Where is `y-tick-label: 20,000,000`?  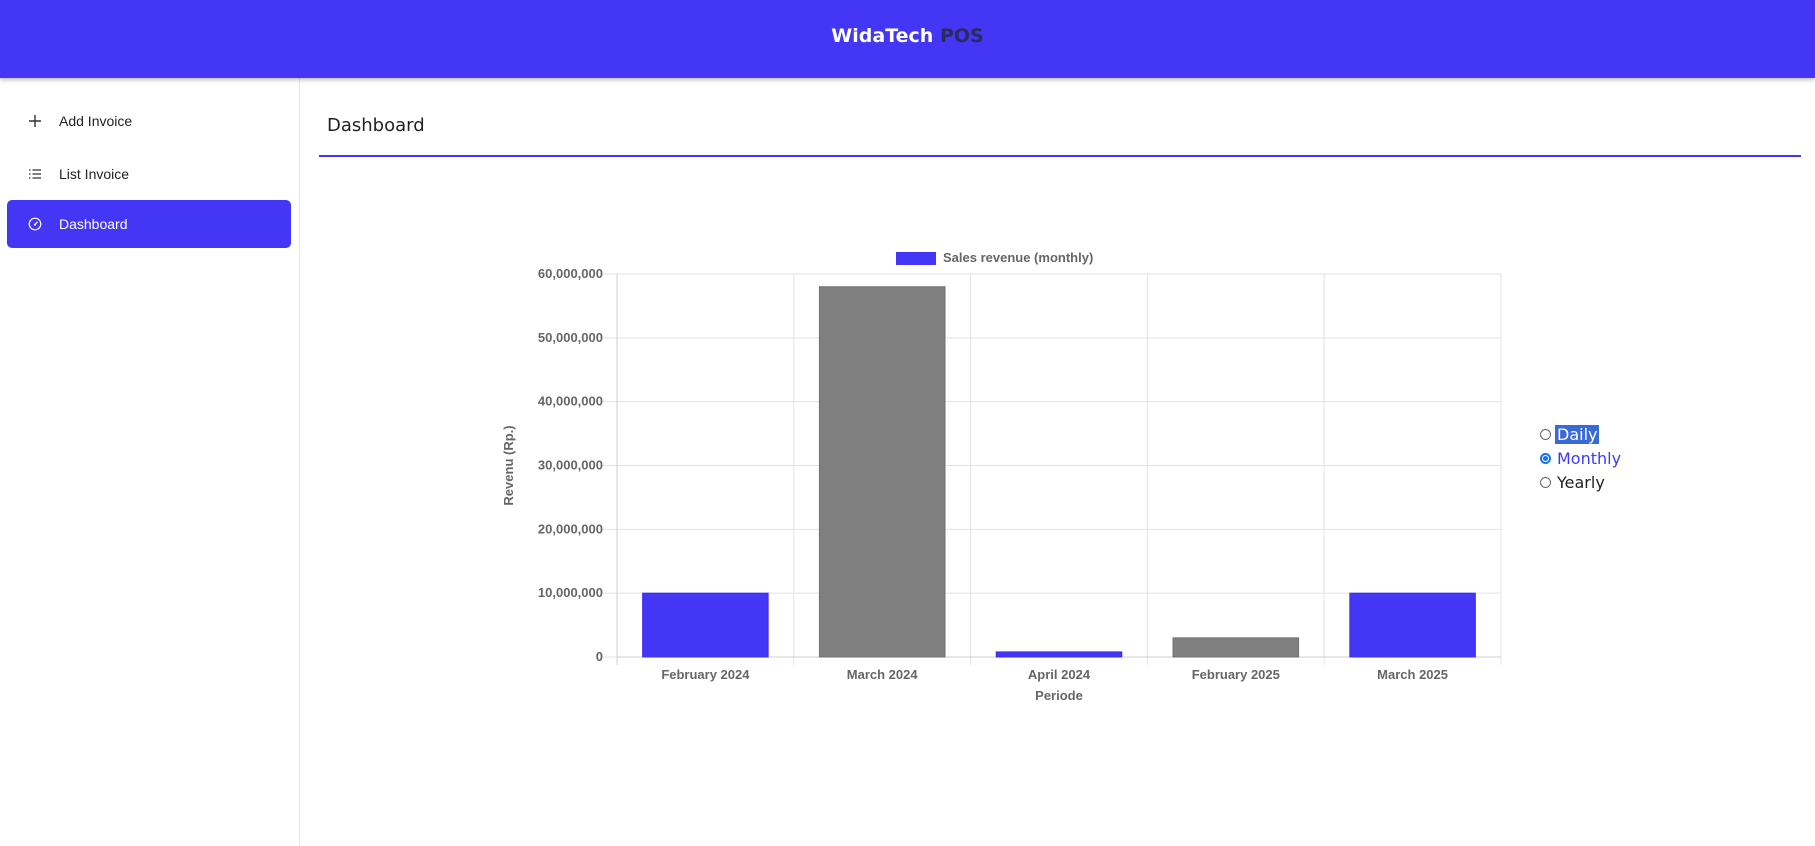 y-tick-label: 20,000,000 is located at coordinates (570, 528).